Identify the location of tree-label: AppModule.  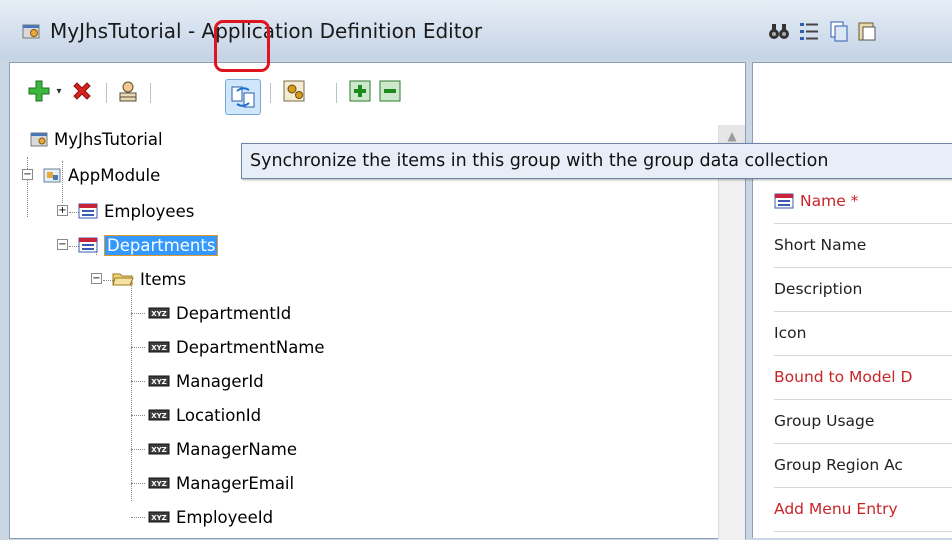
(114, 175).